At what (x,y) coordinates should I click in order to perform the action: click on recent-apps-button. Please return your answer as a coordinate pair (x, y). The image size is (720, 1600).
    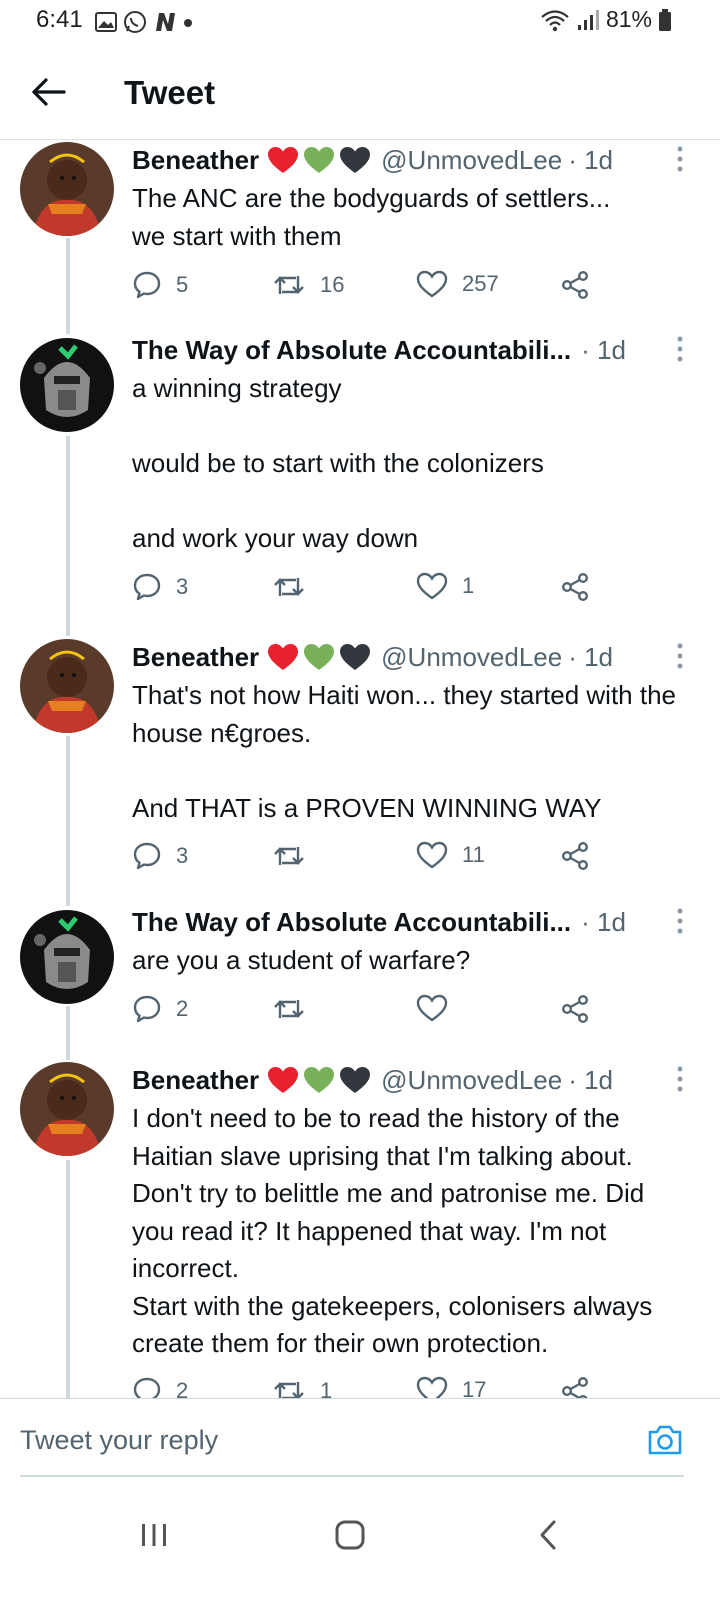
    Looking at the image, I should click on (154, 1535).